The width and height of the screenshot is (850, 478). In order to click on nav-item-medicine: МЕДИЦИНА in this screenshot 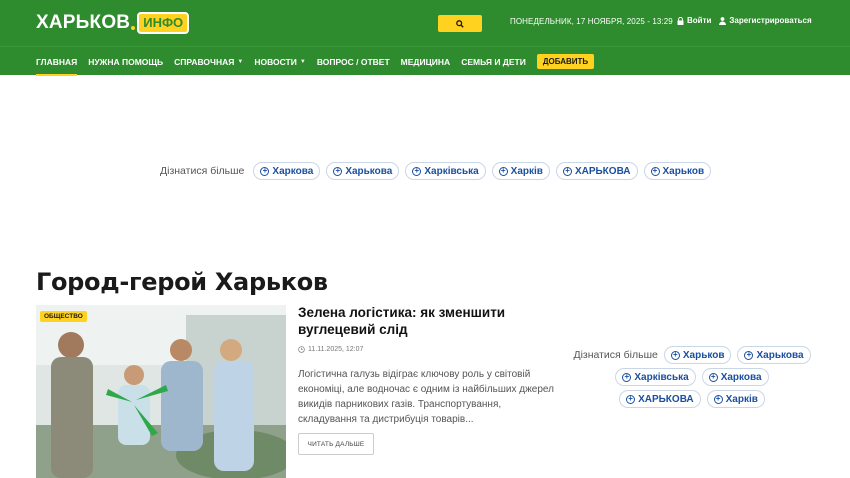, I will do `click(426, 61)`.